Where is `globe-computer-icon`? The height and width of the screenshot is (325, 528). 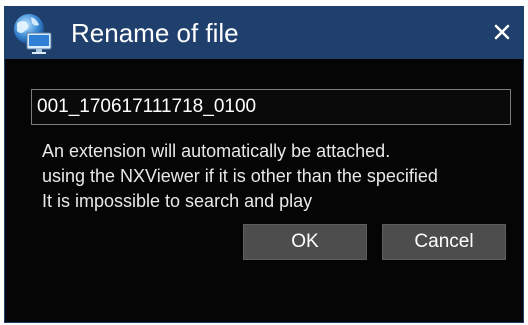
globe-computer-icon is located at coordinates (33, 34).